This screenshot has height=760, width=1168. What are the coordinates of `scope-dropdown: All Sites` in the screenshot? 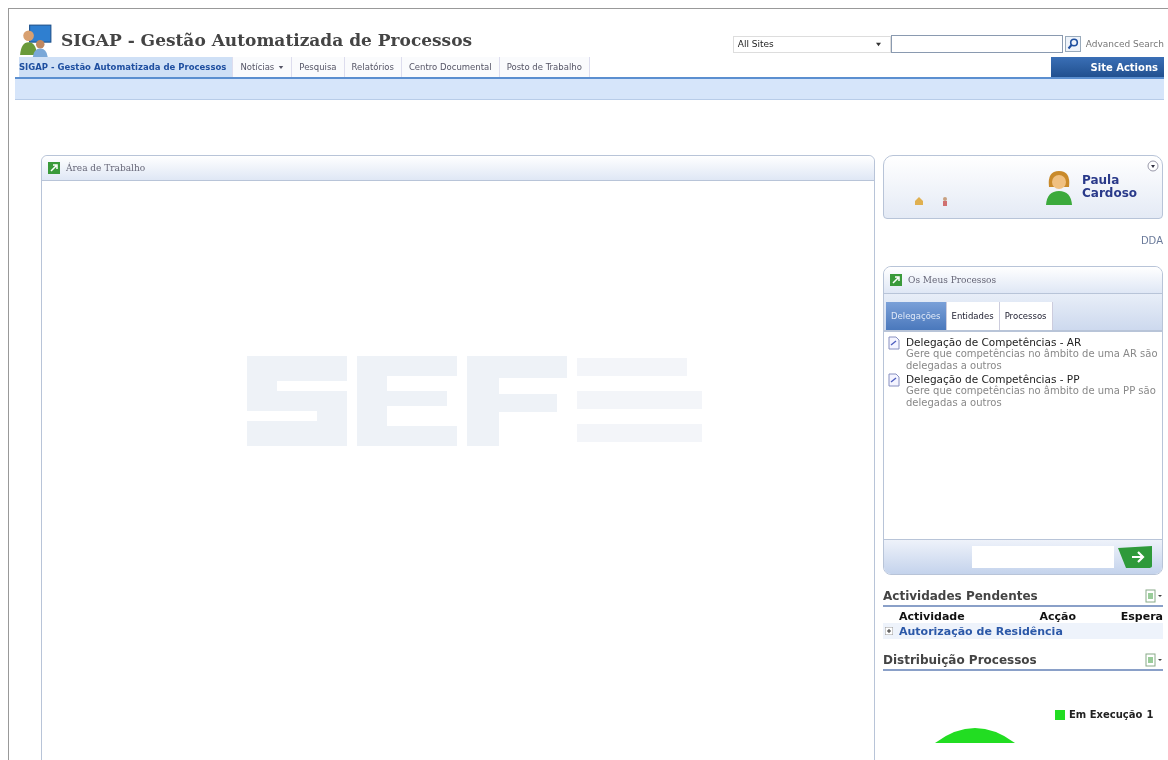 It's located at (811, 44).